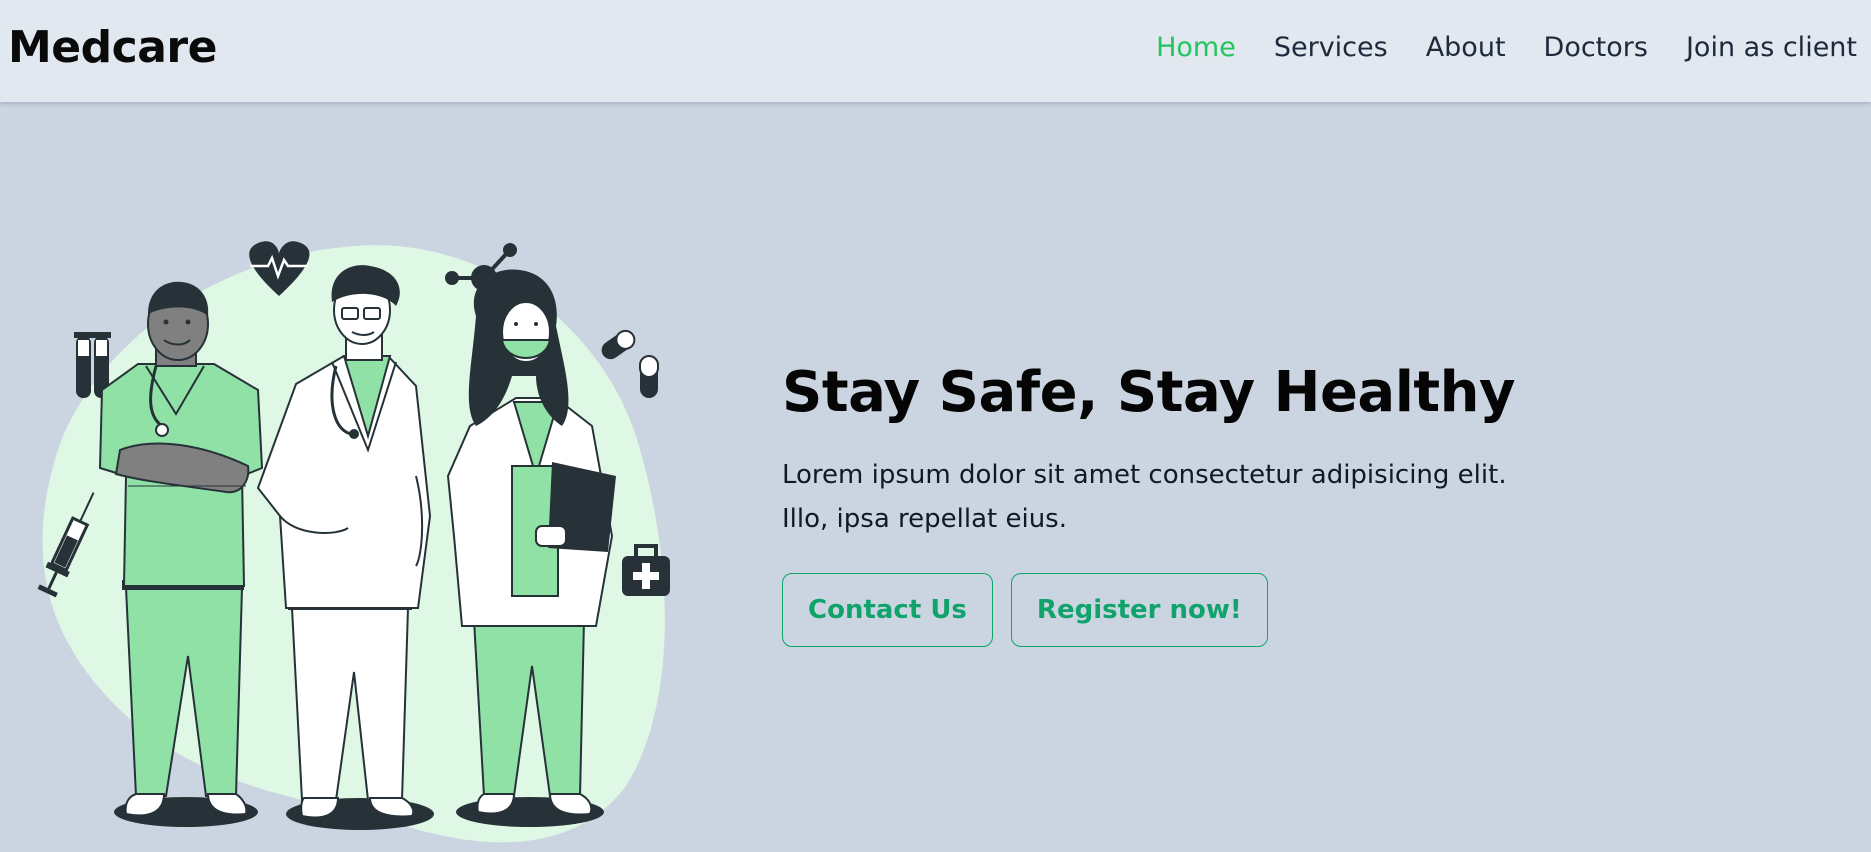 The image size is (1871, 852). Describe the element at coordinates (1196, 47) in the screenshot. I see `nav-item-home: Home` at that location.